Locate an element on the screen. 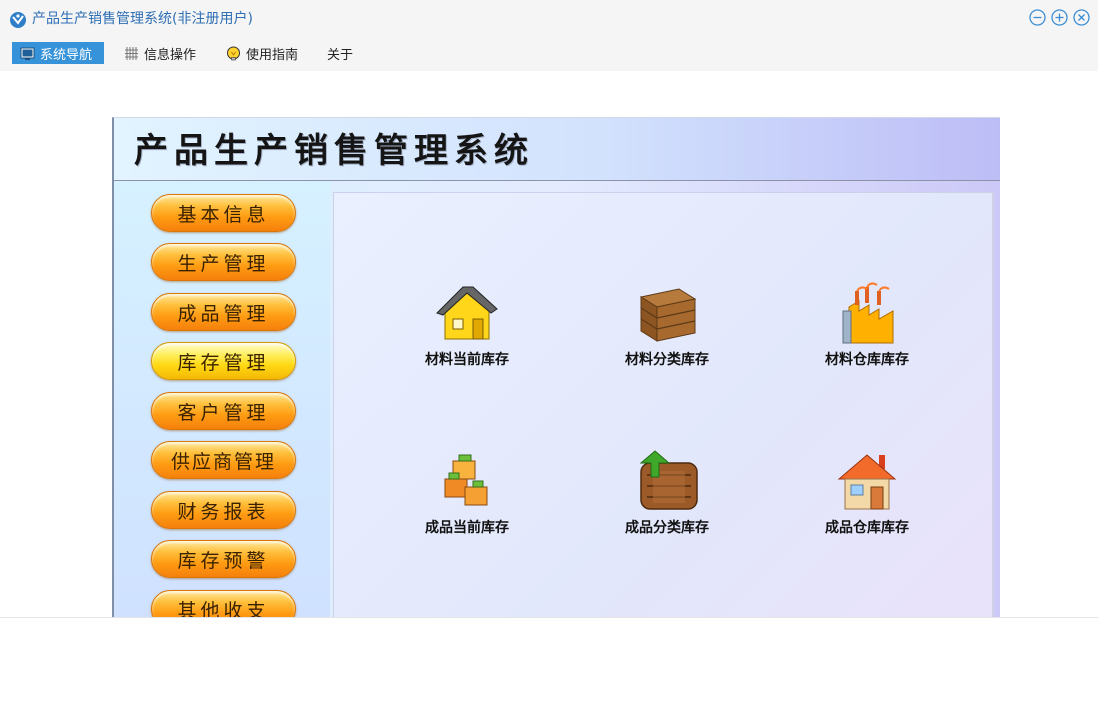 The height and width of the screenshot is (719, 1098). menu-label: 信息操作 is located at coordinates (170, 55).